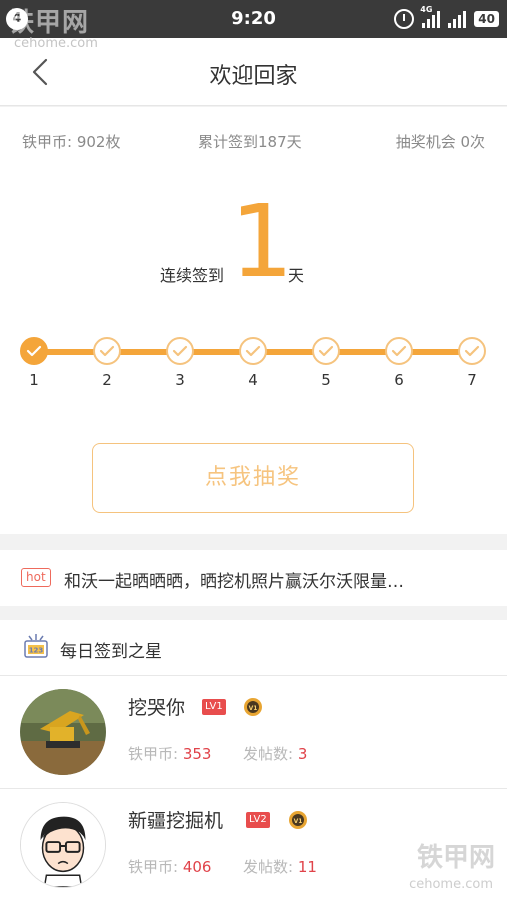 The height and width of the screenshot is (900, 507). What do you see at coordinates (71, 142) in the screenshot?
I see `coins-stat: 铁甲币: 902枚` at bounding box center [71, 142].